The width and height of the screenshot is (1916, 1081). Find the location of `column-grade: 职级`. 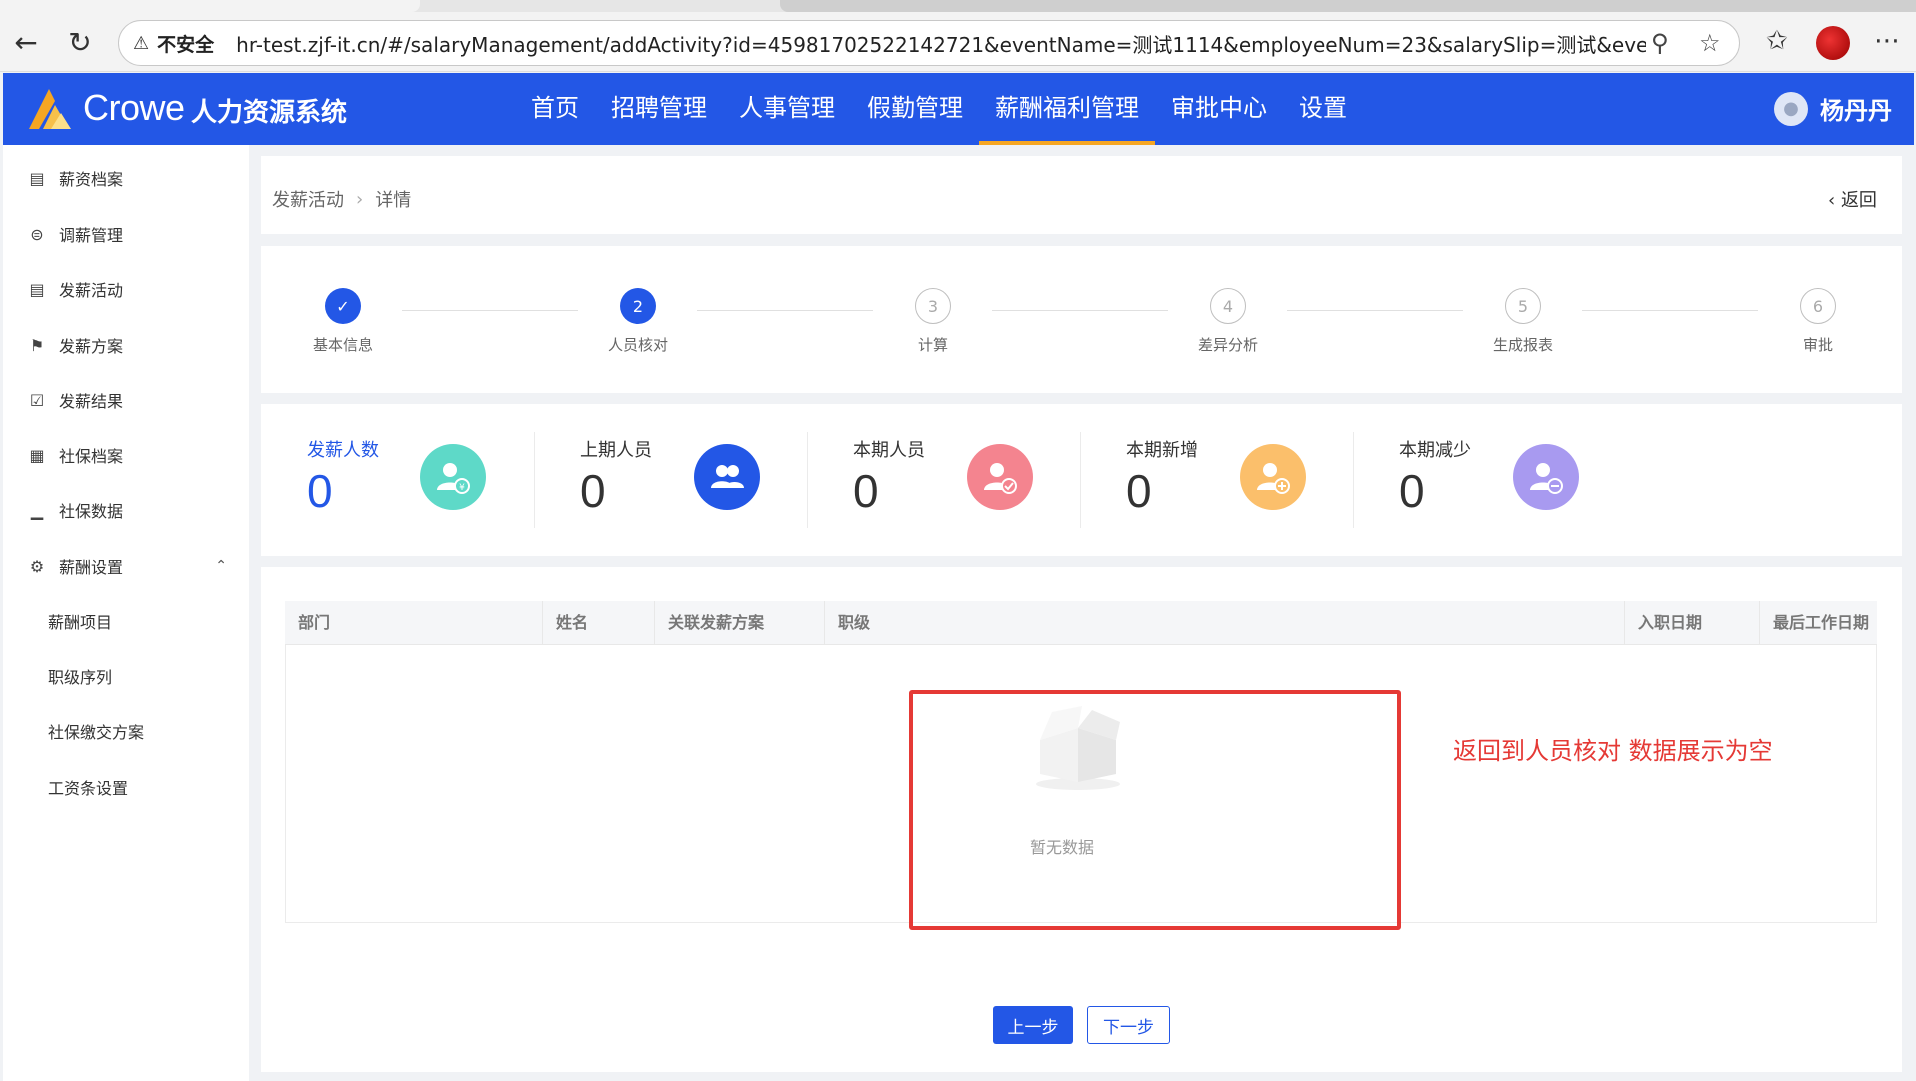

column-grade: 职级 is located at coordinates (1225, 623).